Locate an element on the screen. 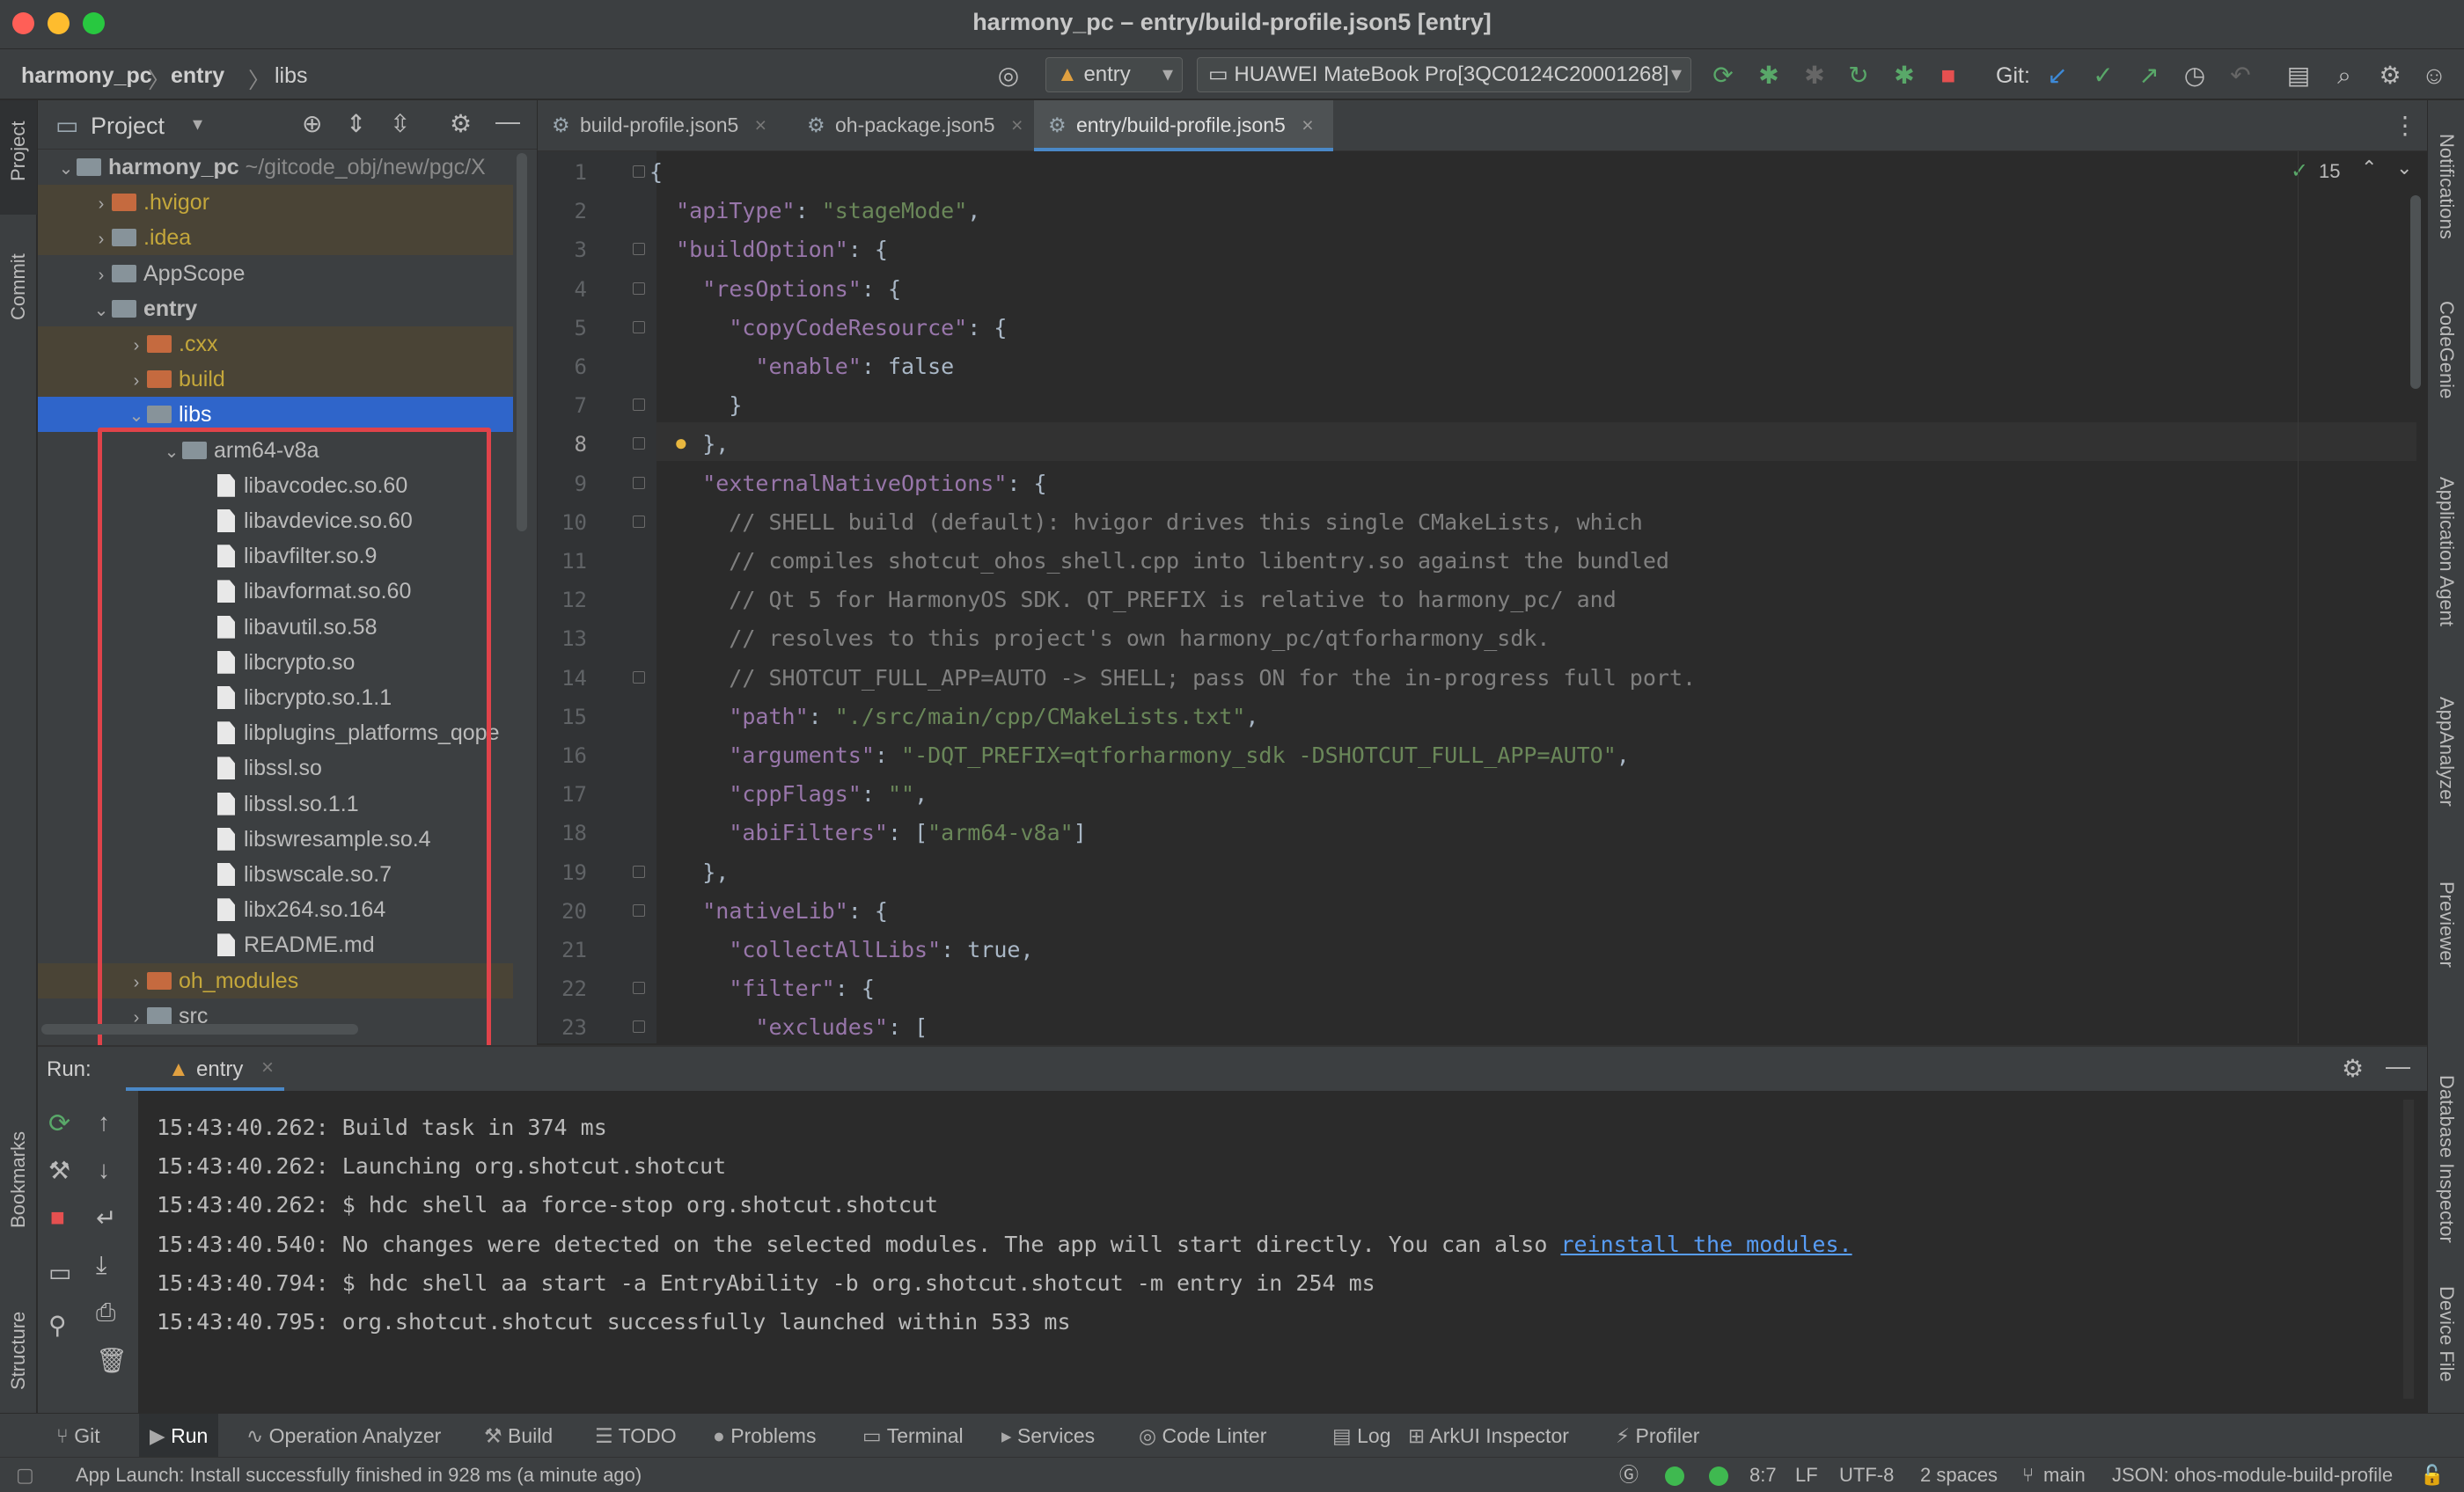 This screenshot has width=2464, height=1492. tree-item-label: build is located at coordinates (202, 380).